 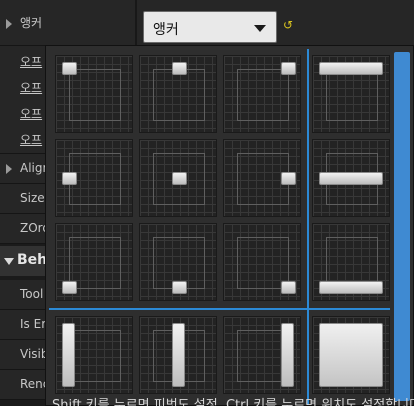 I want to click on anchor-preset-bottom-left, so click(x=94, y=262).